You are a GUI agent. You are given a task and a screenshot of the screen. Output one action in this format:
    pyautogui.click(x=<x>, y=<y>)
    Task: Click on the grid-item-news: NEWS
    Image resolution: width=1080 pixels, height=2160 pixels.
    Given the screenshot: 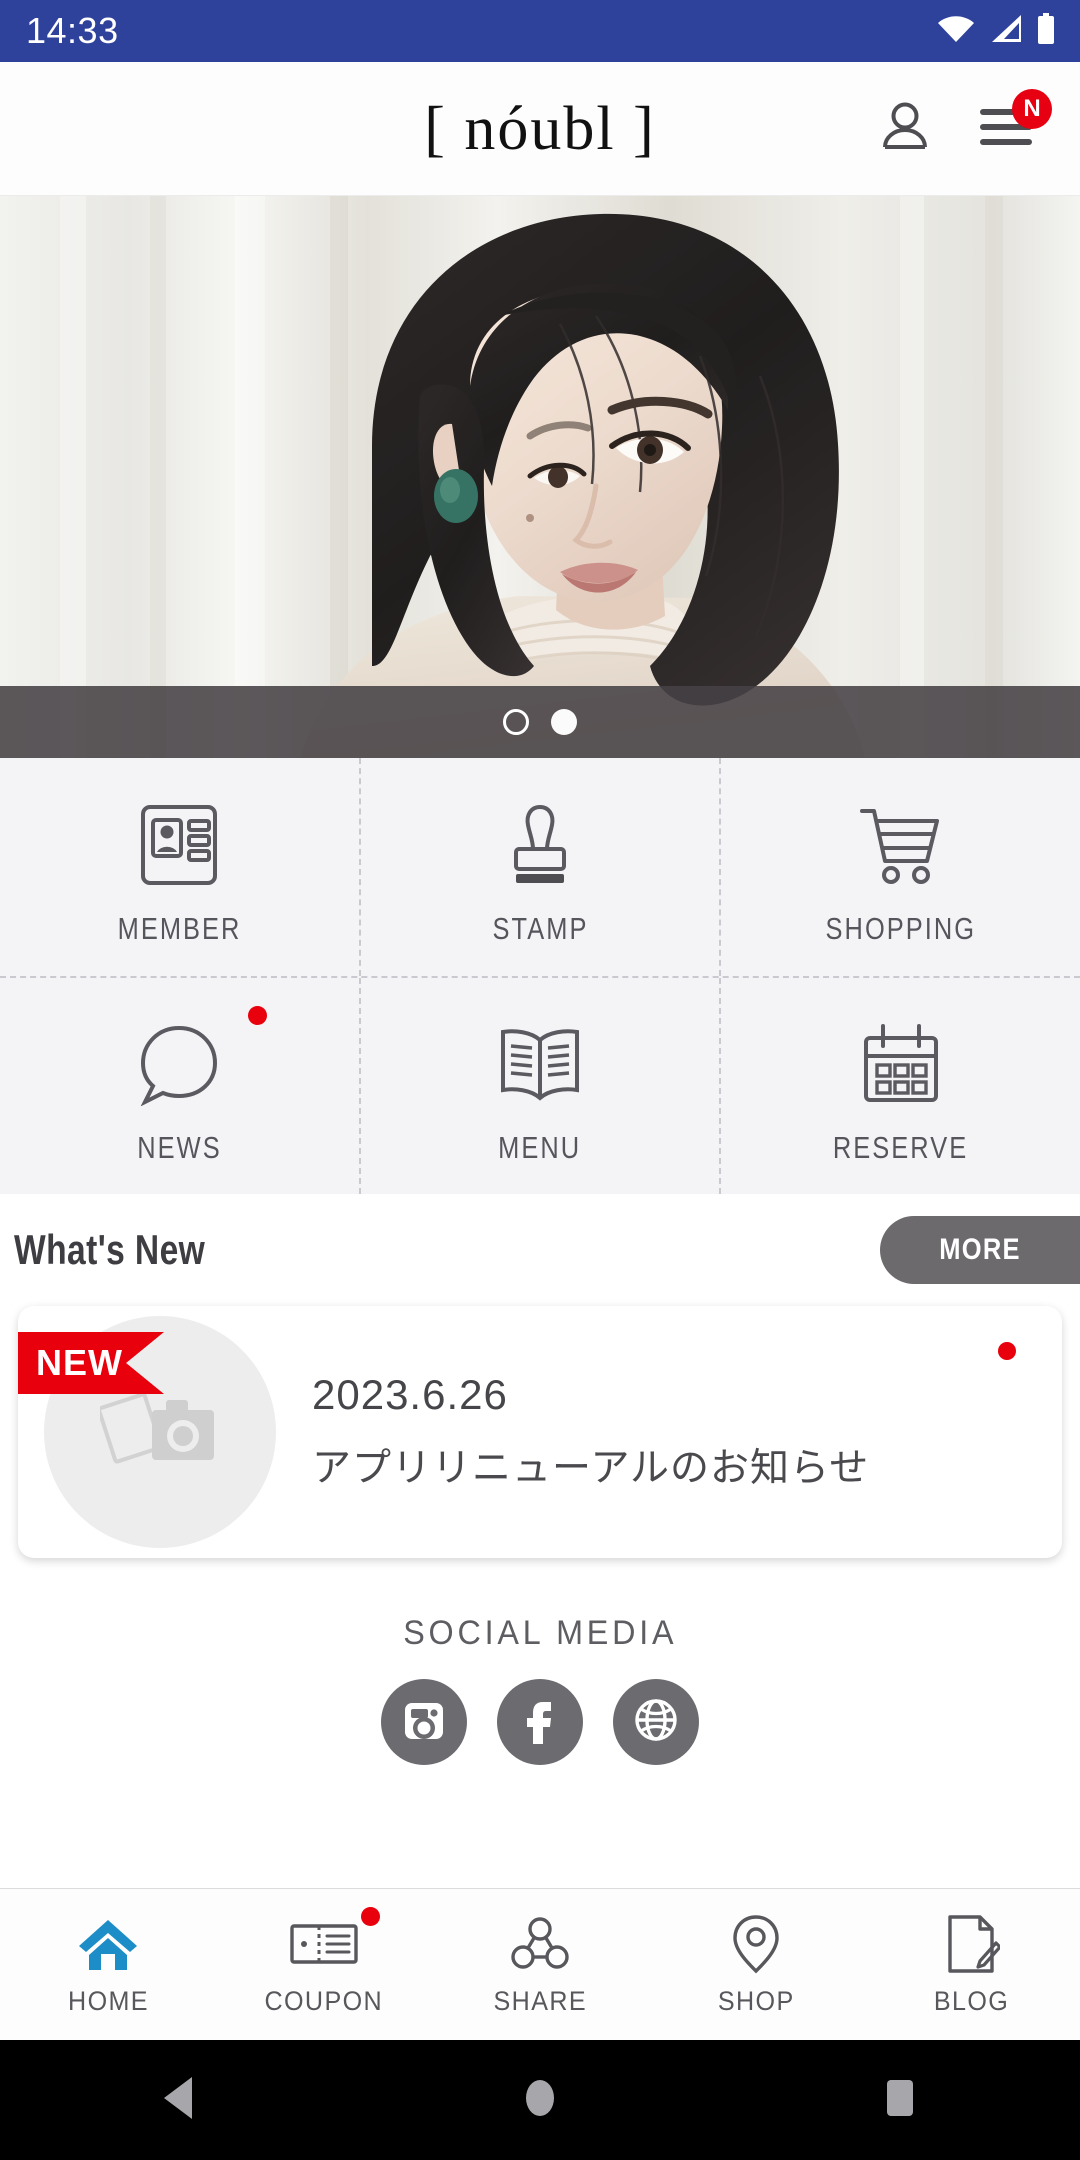 What is the action you would take?
    pyautogui.click(x=179, y=1086)
    